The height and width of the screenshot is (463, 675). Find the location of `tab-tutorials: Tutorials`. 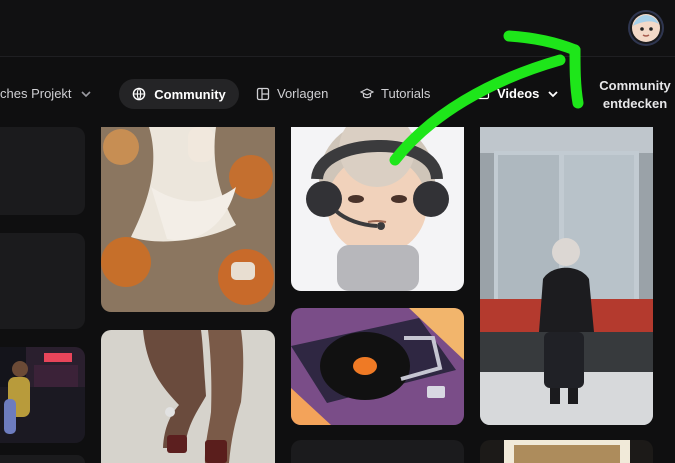

tab-tutorials: Tutorials is located at coordinates (395, 93).